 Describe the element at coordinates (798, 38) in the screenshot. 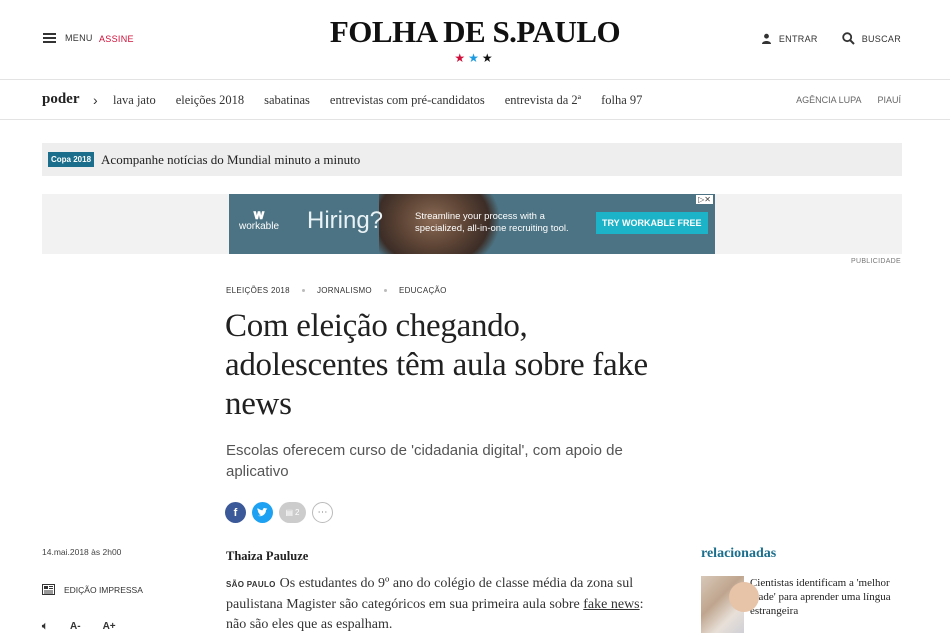

I see `login-label: ENTRAR` at that location.